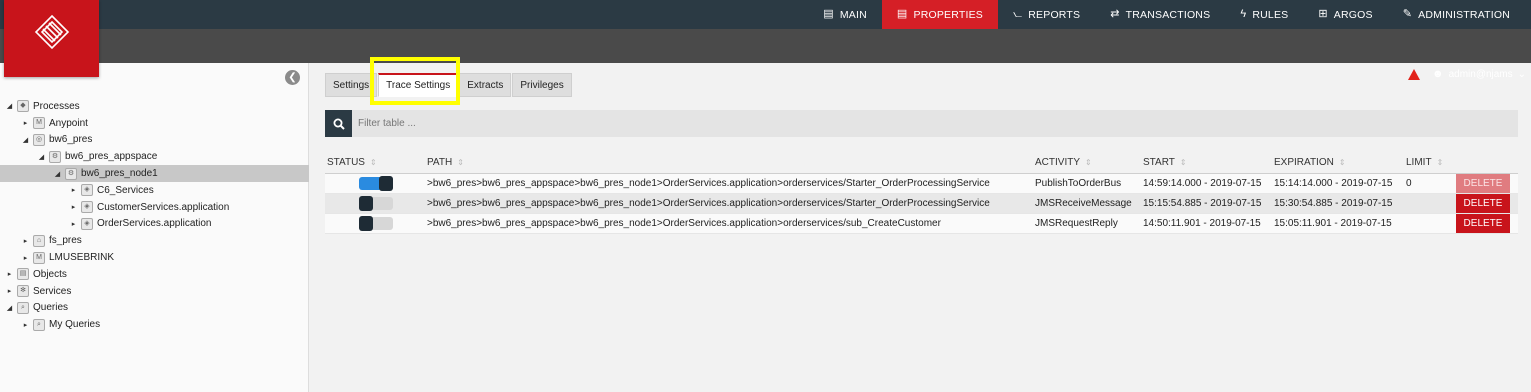  I want to click on tree-item: ▸ ◈ C6_Services, so click(154, 190).